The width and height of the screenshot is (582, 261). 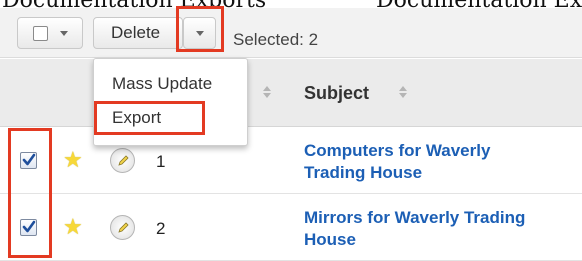 I want to click on chevron-down-icon, so click(x=63, y=33).